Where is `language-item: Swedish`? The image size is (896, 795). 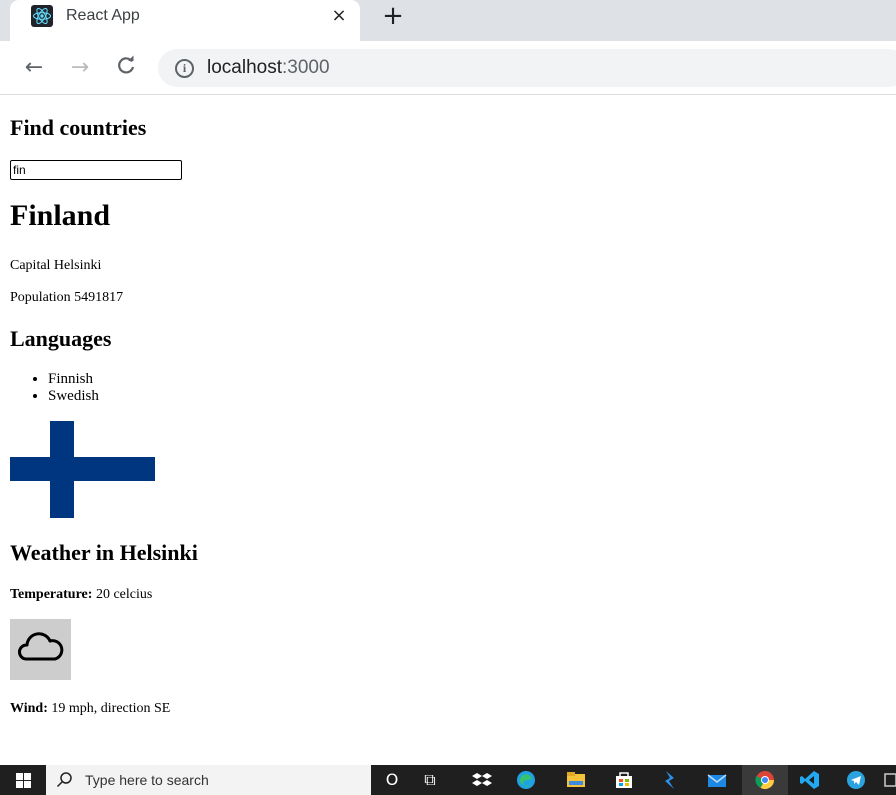
language-item: Swedish is located at coordinates (73, 396).